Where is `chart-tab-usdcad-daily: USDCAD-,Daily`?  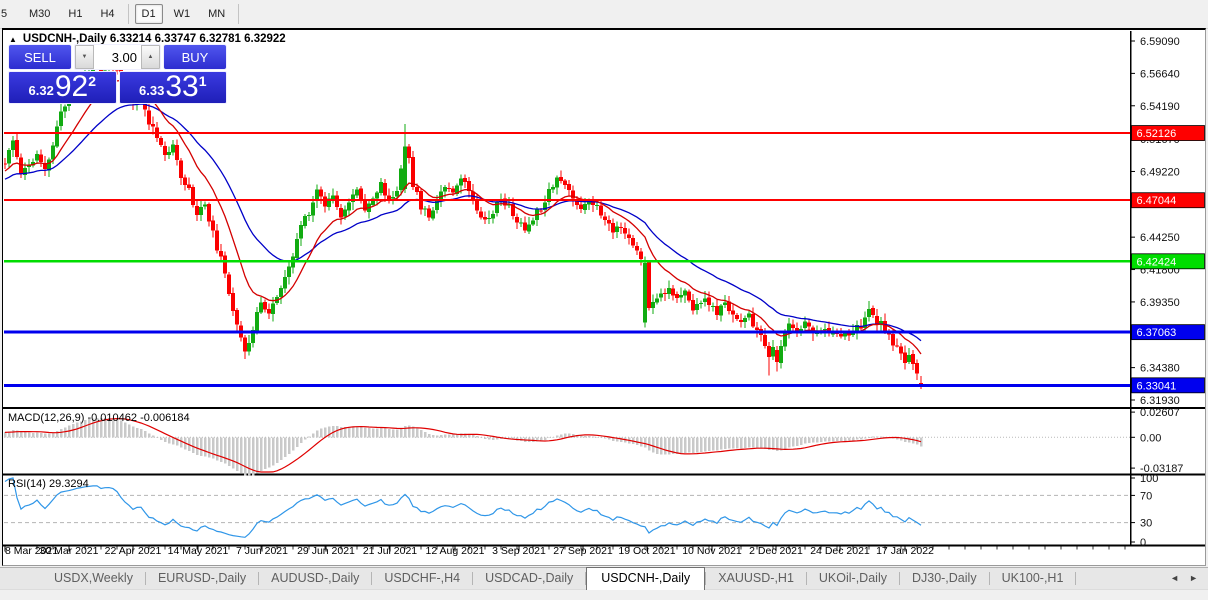
chart-tab-usdcad-daily: USDCAD-,Daily is located at coordinates (529, 578).